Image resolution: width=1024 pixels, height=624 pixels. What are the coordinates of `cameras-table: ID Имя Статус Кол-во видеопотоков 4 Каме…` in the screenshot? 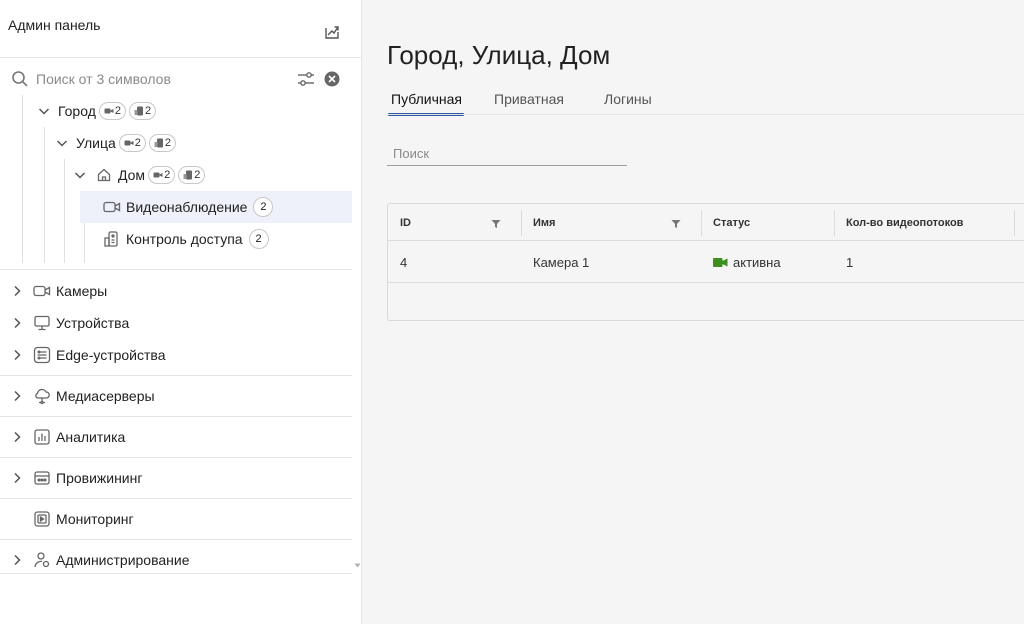 It's located at (705, 262).